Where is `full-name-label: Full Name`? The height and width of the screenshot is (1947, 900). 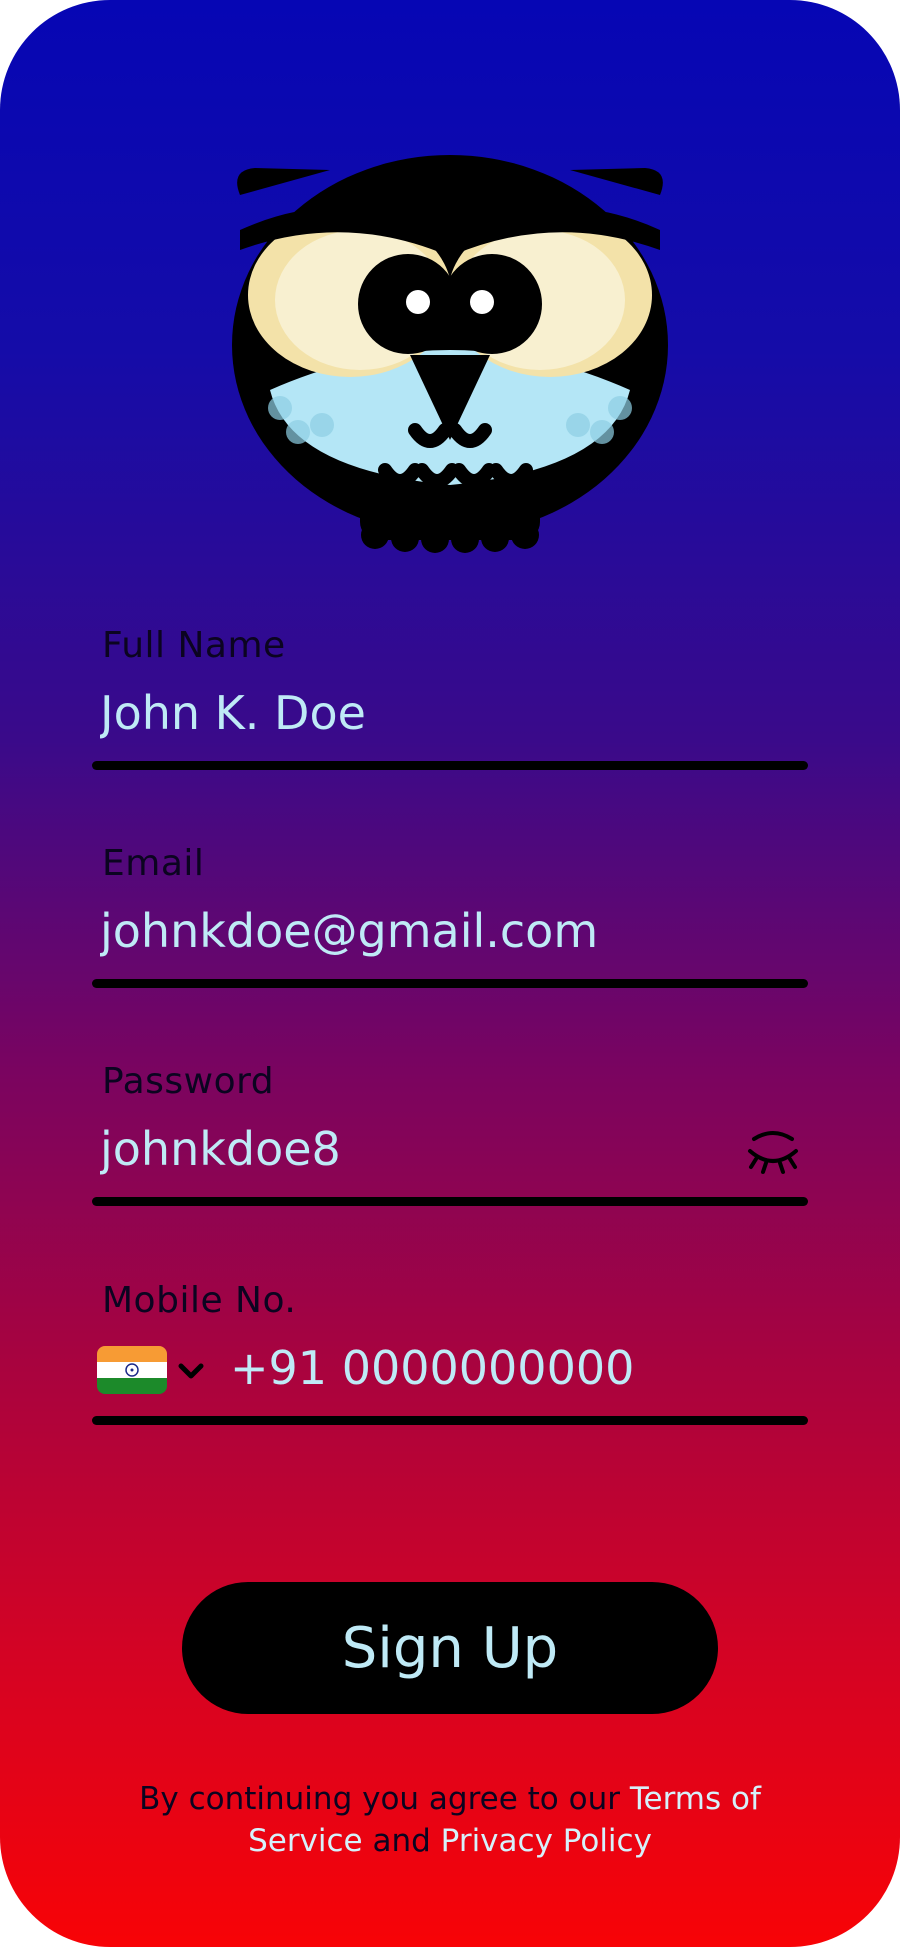 full-name-label: Full Name is located at coordinates (194, 645).